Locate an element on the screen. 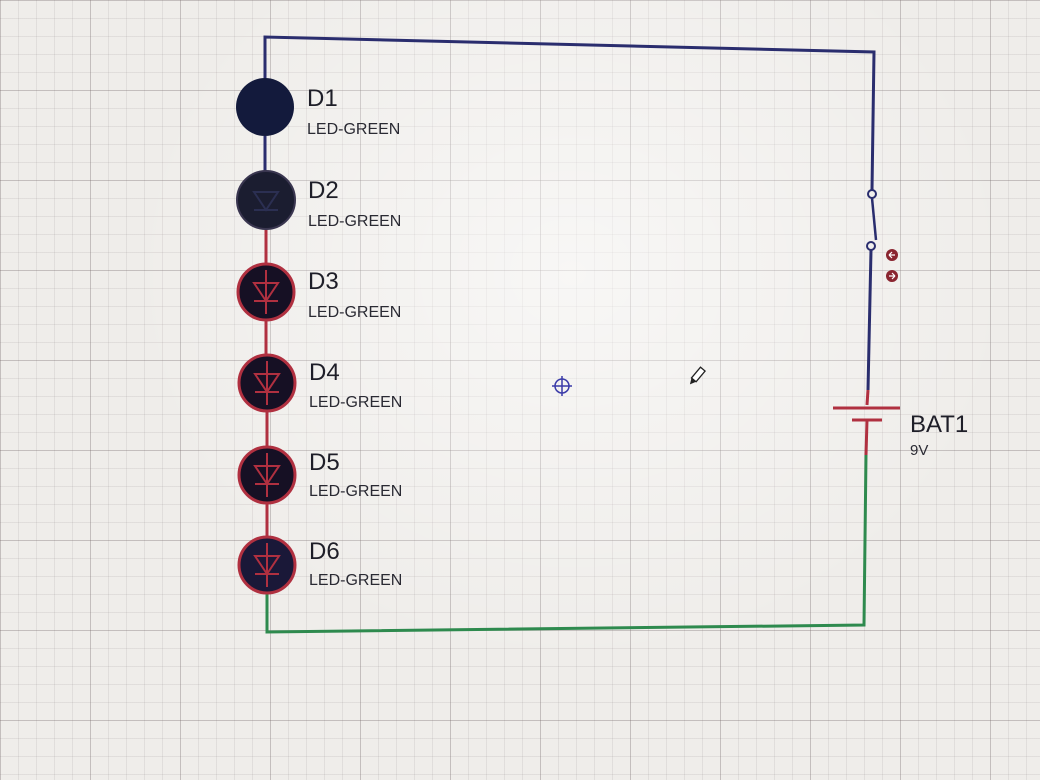 The image size is (1040, 780). battery-bat1 is located at coordinates (866, 431).